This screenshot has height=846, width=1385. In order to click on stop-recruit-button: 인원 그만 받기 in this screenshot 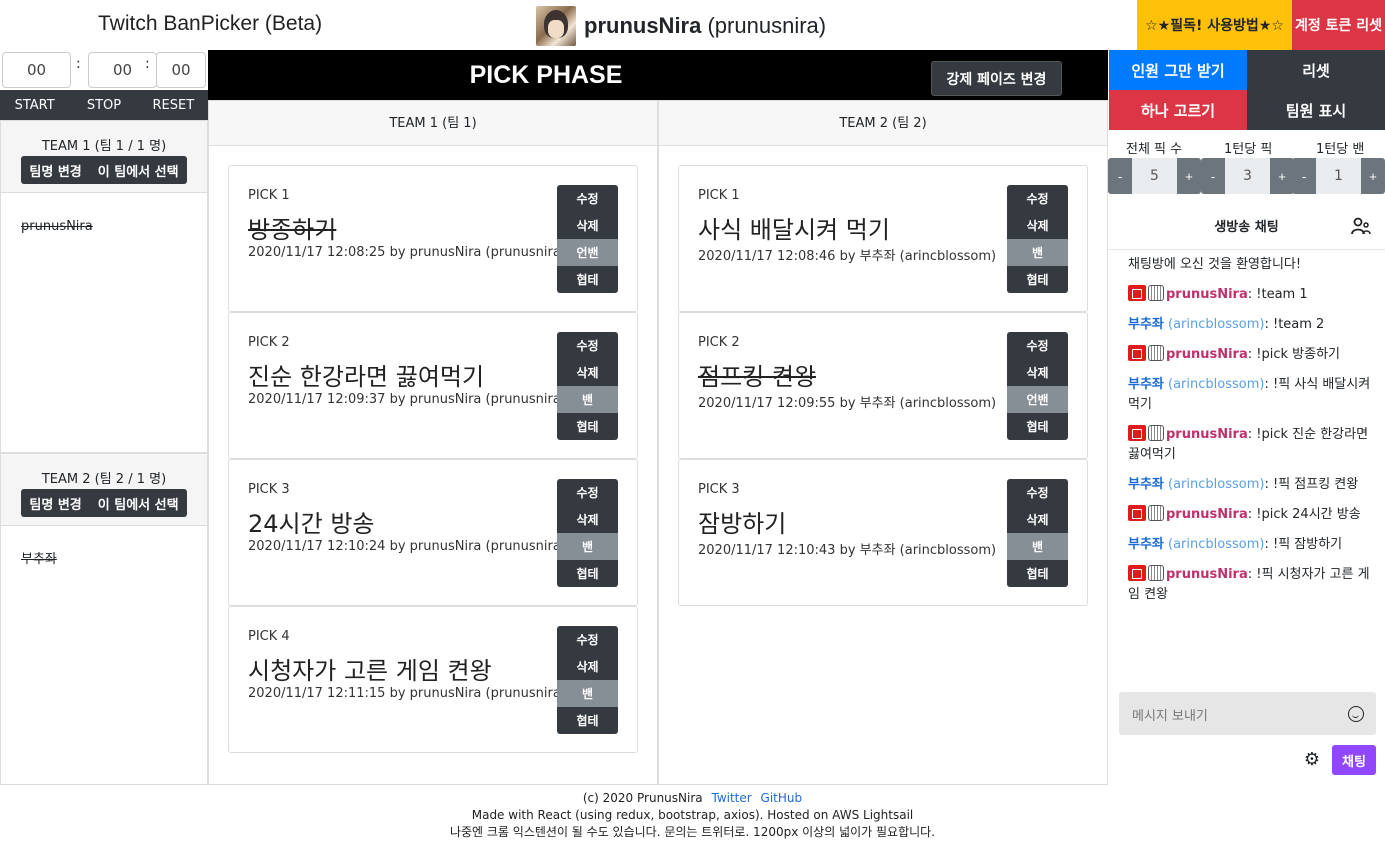, I will do `click(1178, 70)`.